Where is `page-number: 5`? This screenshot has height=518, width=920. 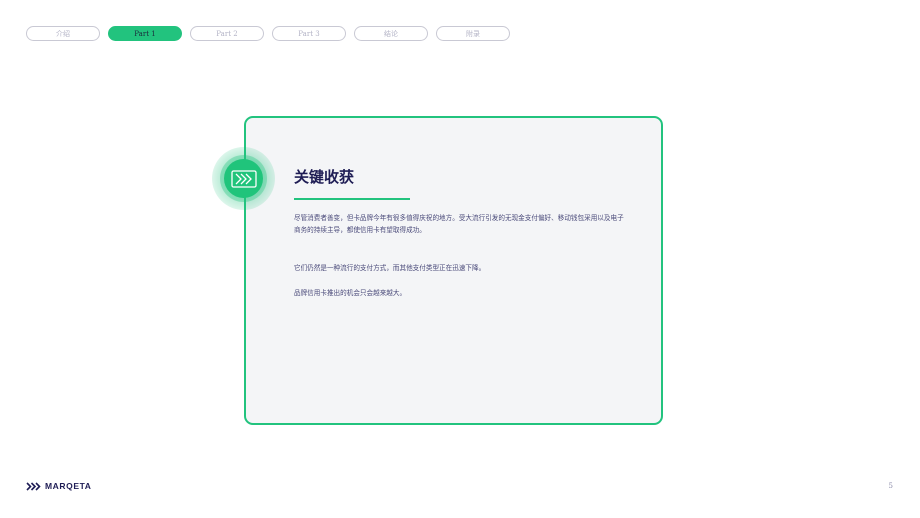
page-number: 5 is located at coordinates (890, 486).